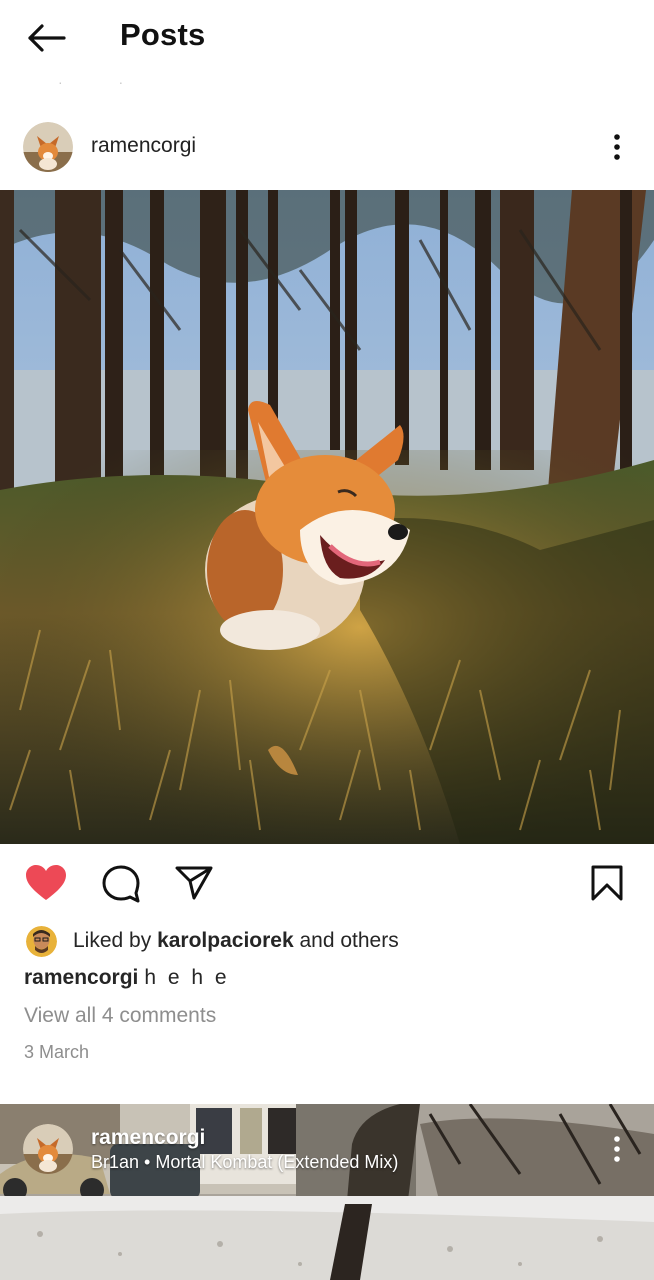 The height and width of the screenshot is (1280, 654). I want to click on next-post-avatar, so click(48, 1149).